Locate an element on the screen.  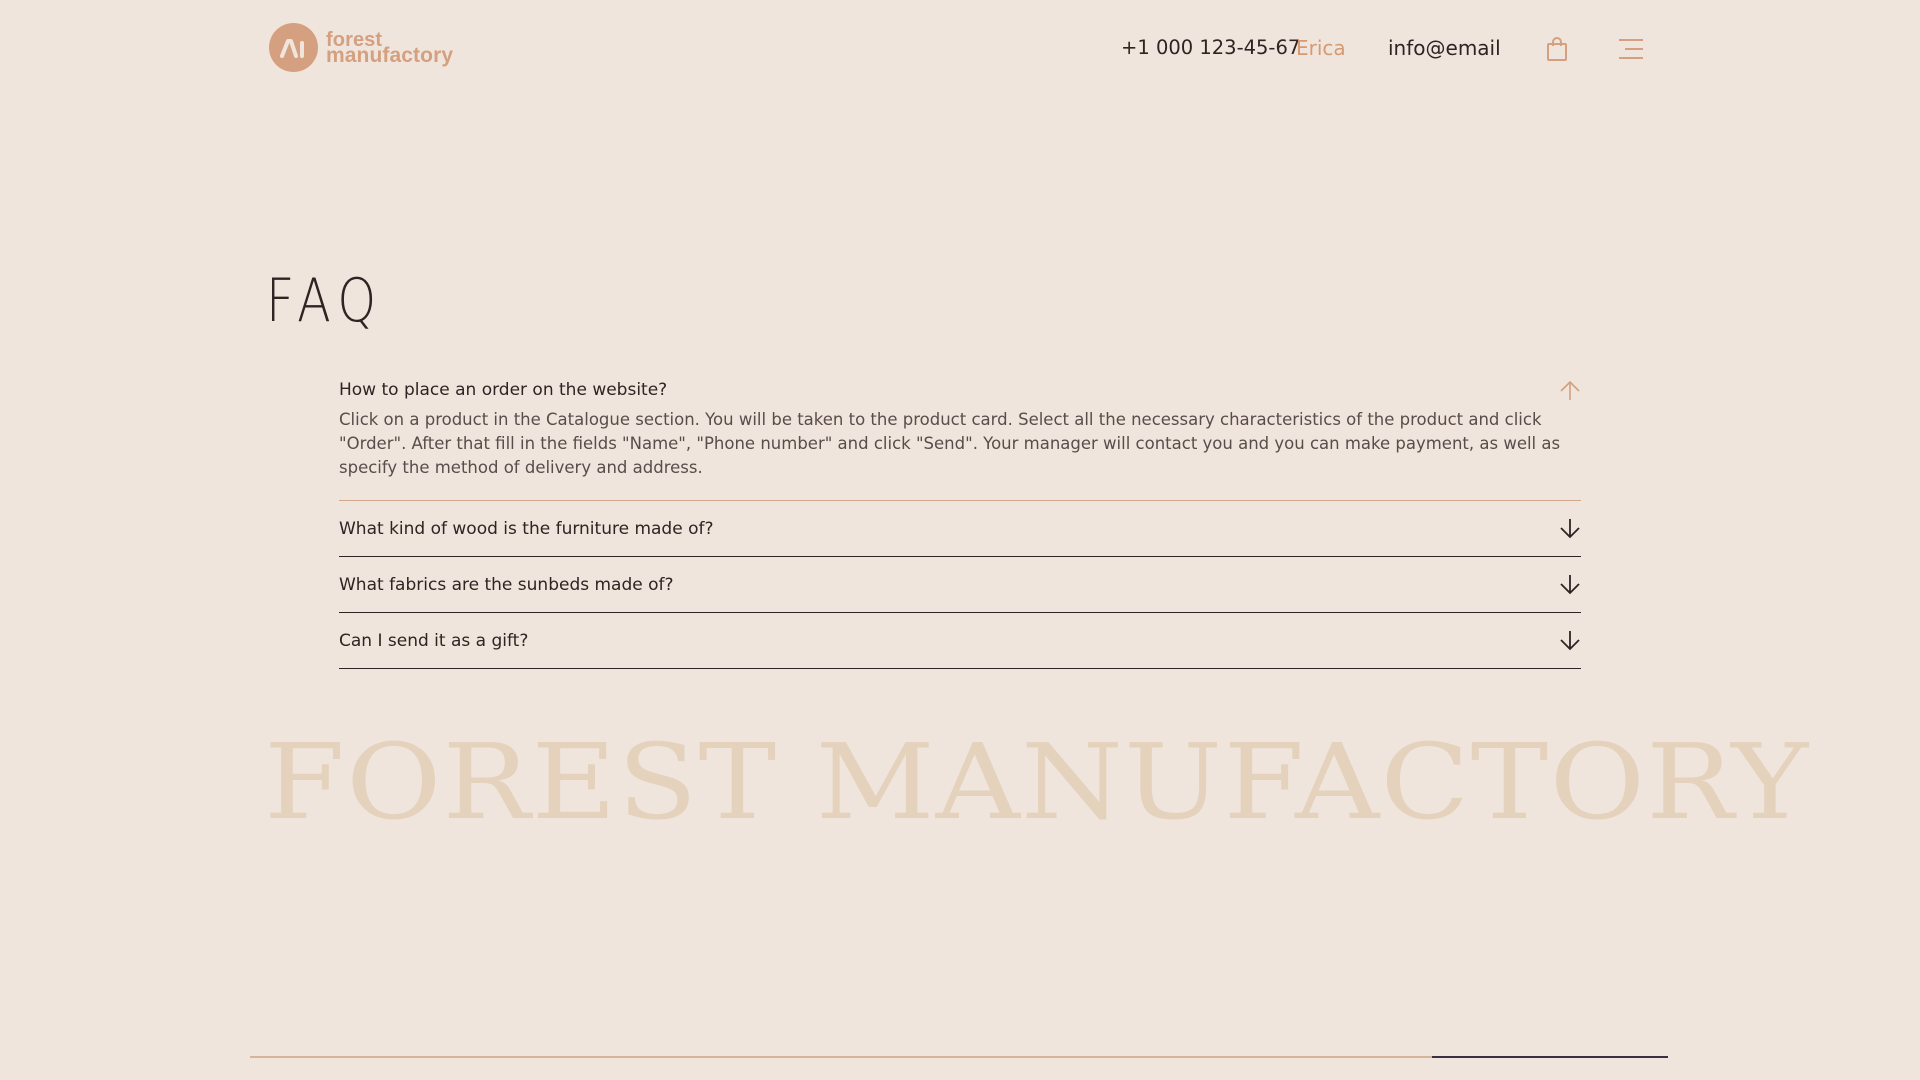
phone-link: +1 000 123-45-67 is located at coordinates (1210, 48).